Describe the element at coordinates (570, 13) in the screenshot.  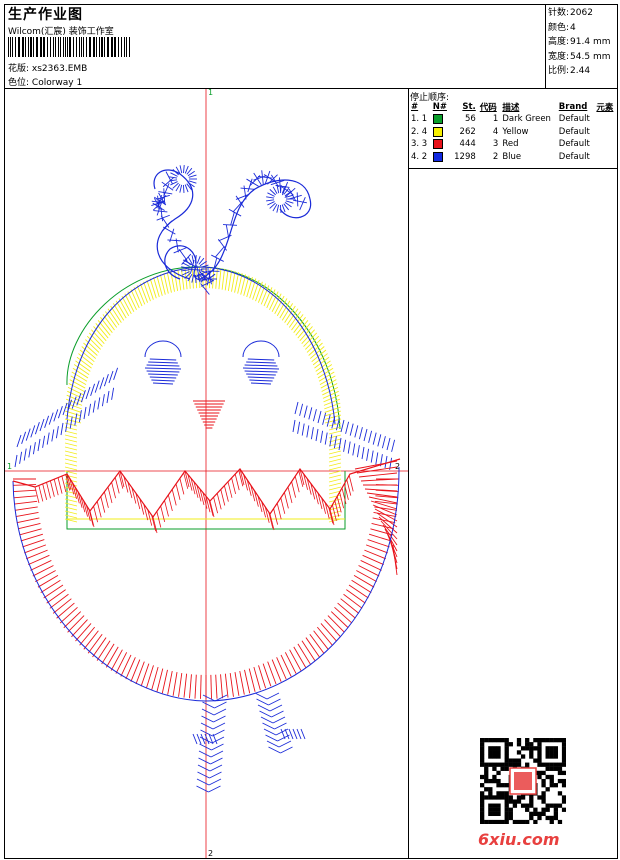
I see `stat-stitches: 针数:2062` at that location.